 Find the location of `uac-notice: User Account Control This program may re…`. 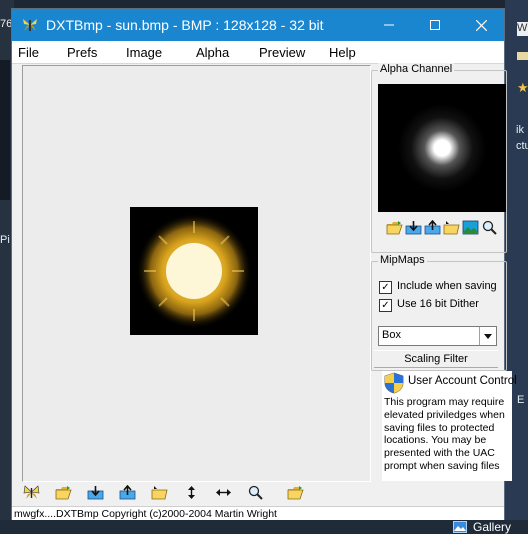

uac-notice: User Account Control This program may re… is located at coordinates (449, 426).